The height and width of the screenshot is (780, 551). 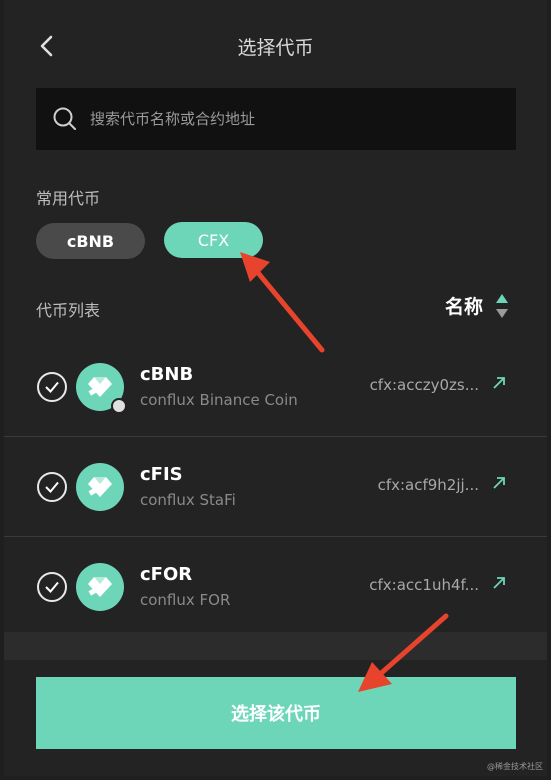 What do you see at coordinates (219, 400) in the screenshot?
I see `token-full-name: conflux Binance Coin` at bounding box center [219, 400].